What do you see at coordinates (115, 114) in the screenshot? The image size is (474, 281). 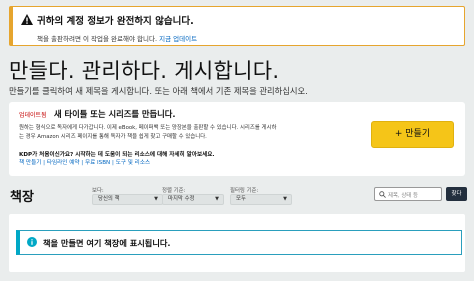 I see `card-title: 새 타이틀 또는 시리즈를 만듭니다.` at bounding box center [115, 114].